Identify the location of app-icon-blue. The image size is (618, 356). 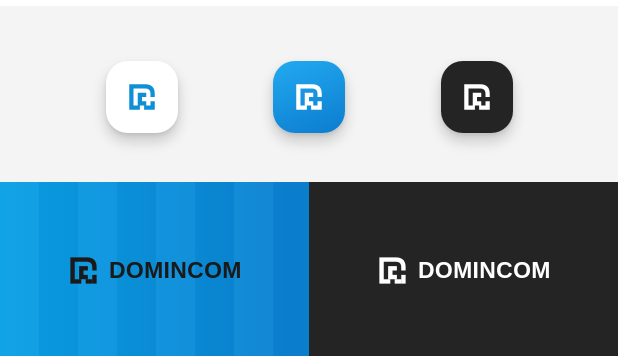
(309, 97).